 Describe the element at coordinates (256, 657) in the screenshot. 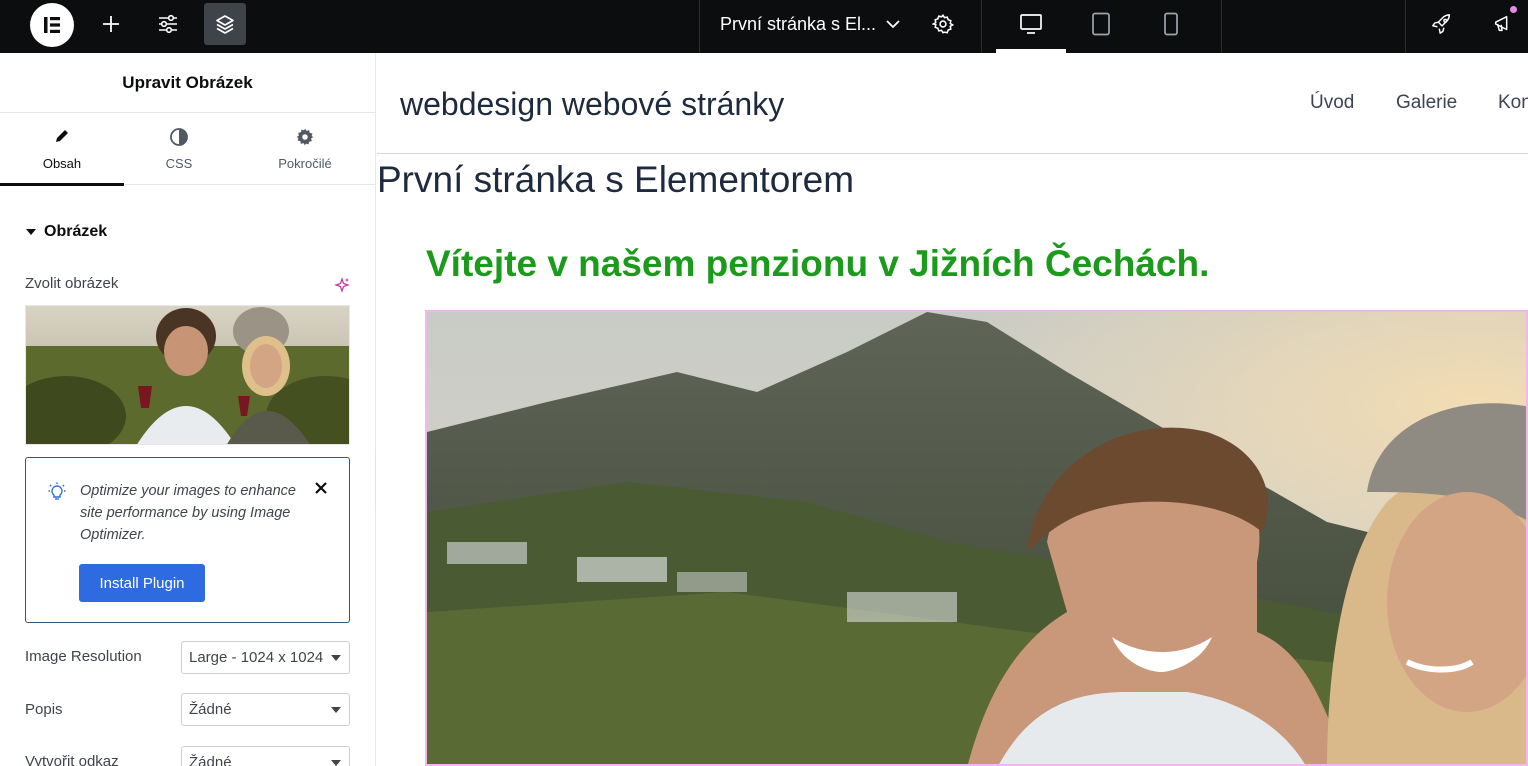

I see `select-value: Large - 1024 x 1024` at that location.